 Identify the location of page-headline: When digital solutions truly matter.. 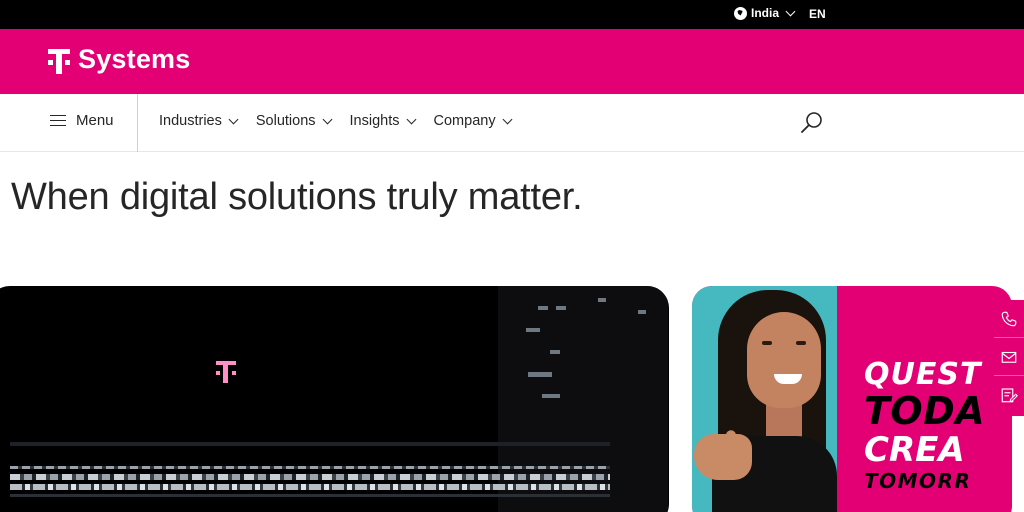
(297, 197).